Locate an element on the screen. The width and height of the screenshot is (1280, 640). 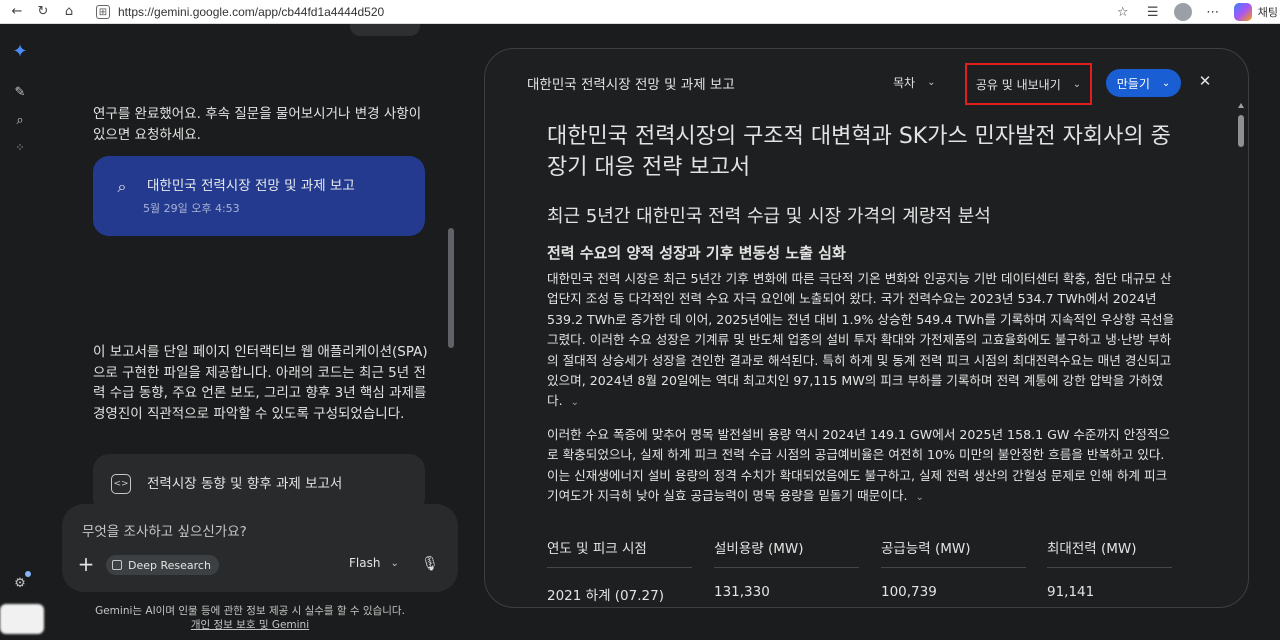
home-icon: ⌂ is located at coordinates (69, 12).